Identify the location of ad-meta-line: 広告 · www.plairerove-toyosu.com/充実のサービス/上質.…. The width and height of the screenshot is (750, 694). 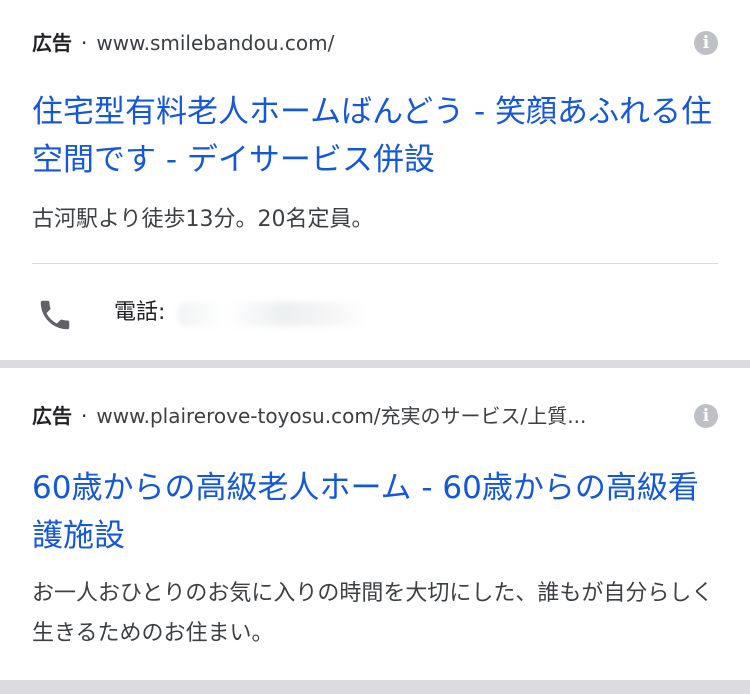
(356, 416).